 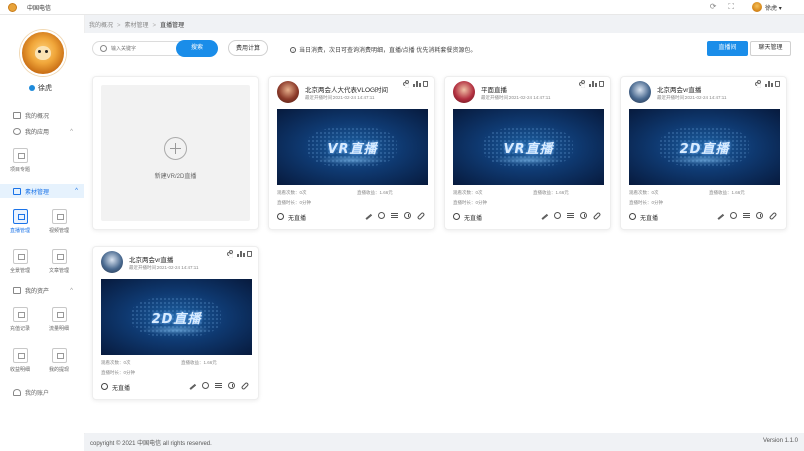 What do you see at coordinates (20, 256) in the screenshot?
I see `panorama-icon` at bounding box center [20, 256].